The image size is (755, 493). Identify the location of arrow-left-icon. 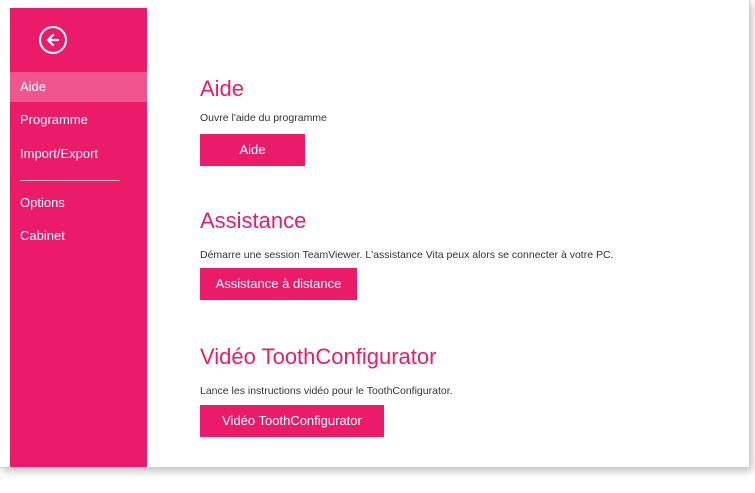
(53, 40).